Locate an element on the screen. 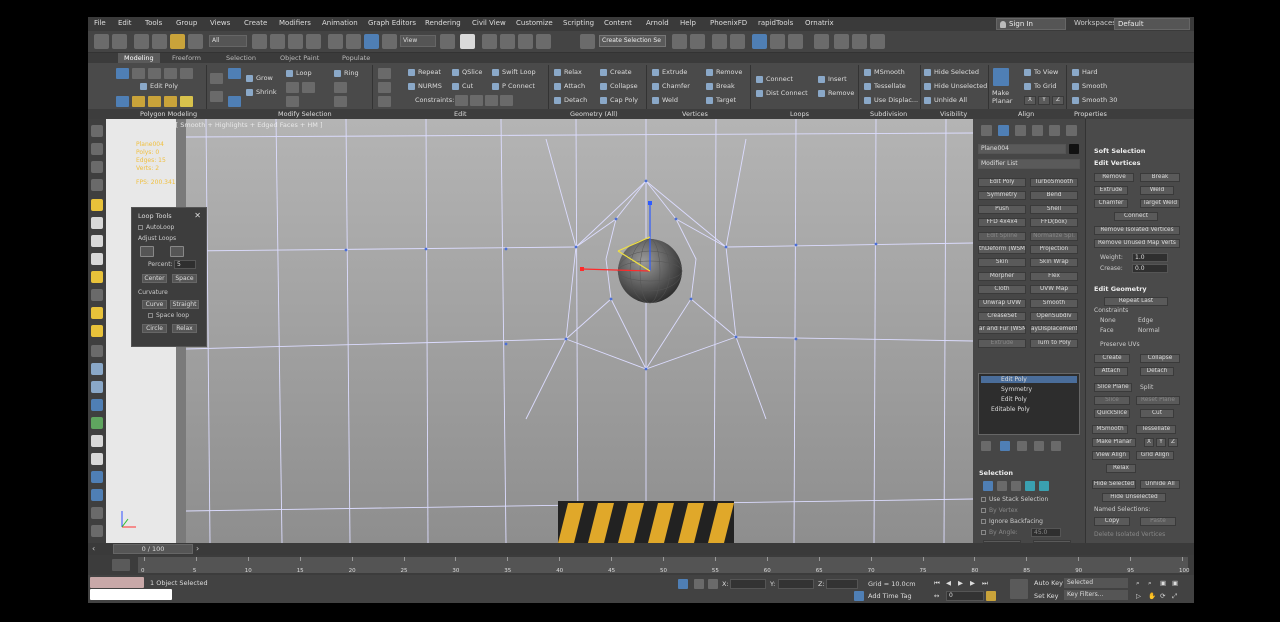  modifier-button: Edit Spline is located at coordinates (1002, 236).